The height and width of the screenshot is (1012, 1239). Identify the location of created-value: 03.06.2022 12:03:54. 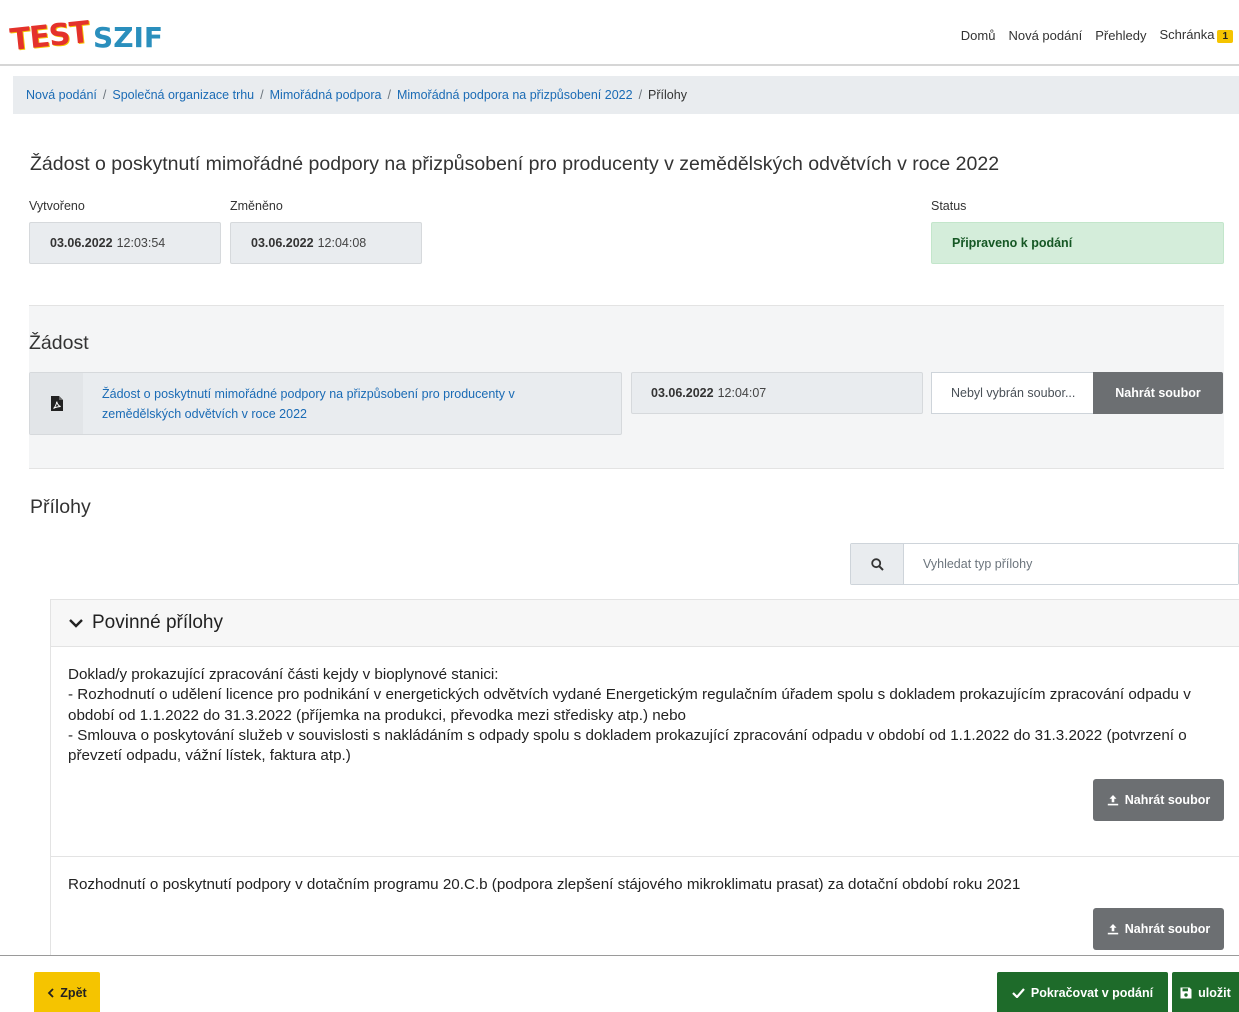
(125, 243).